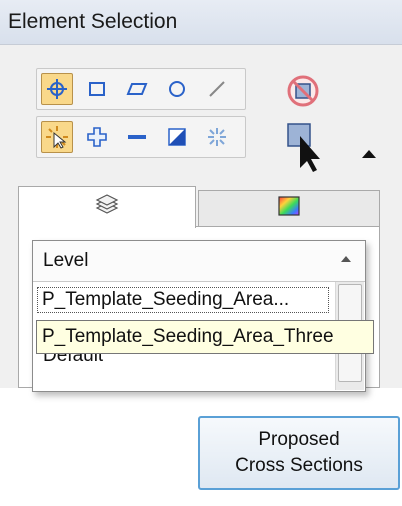 This screenshot has height=506, width=402. Describe the element at coordinates (137, 137) in the screenshot. I see `subtract-selection-icon` at that location.